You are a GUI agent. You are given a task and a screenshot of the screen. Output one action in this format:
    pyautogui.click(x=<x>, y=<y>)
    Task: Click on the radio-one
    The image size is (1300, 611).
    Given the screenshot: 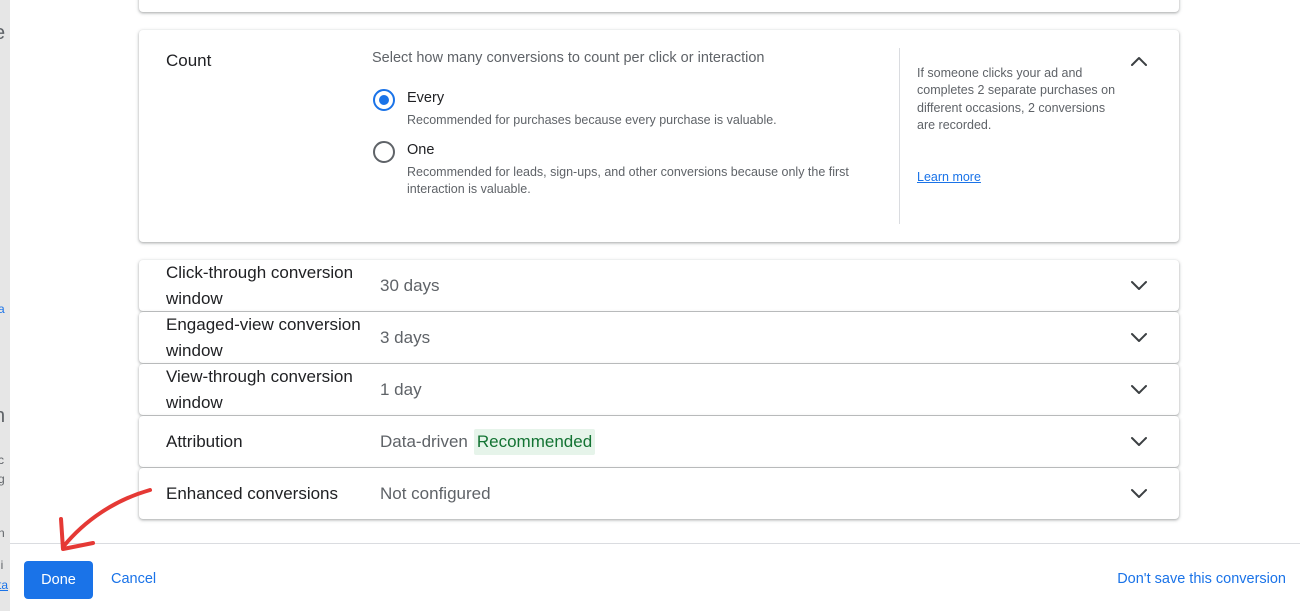 What is the action you would take?
    pyautogui.click(x=384, y=152)
    